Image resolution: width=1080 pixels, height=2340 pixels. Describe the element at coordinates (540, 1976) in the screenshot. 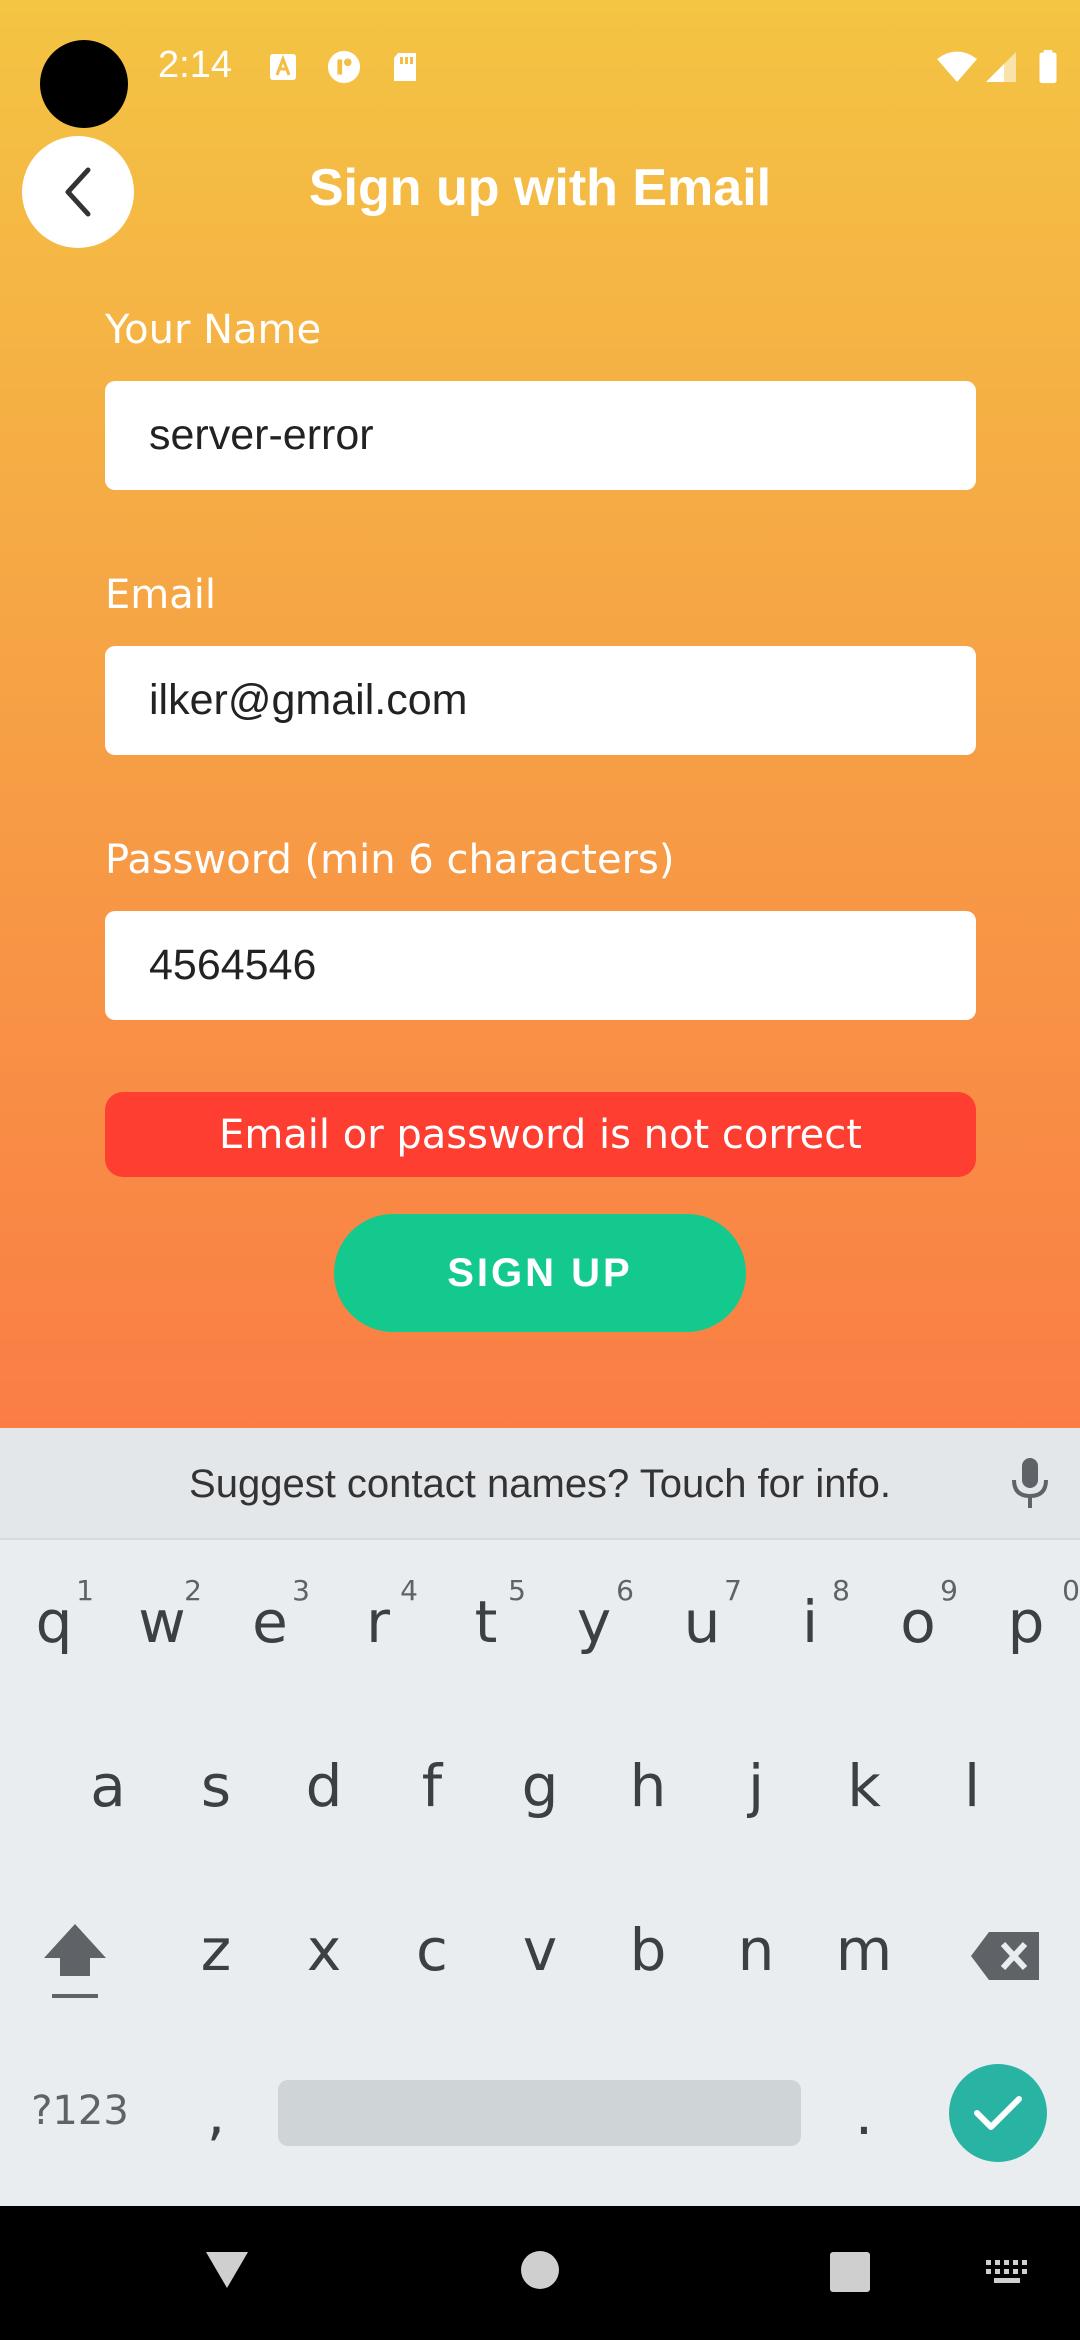

I see `key-v: v` at that location.